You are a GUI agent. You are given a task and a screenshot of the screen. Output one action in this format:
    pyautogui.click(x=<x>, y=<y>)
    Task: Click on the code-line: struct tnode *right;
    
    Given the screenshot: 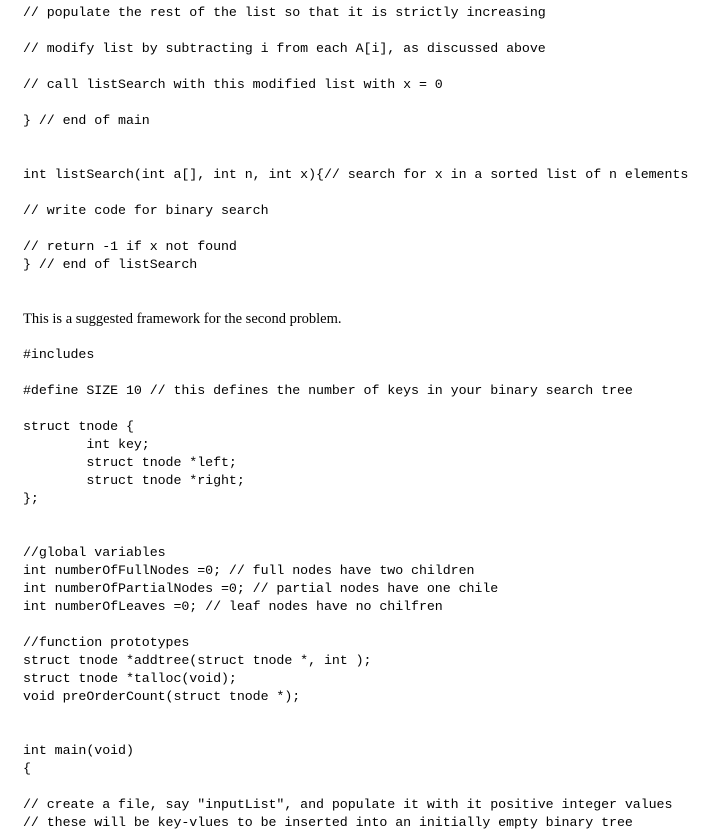 What is the action you would take?
    pyautogui.click(x=134, y=480)
    